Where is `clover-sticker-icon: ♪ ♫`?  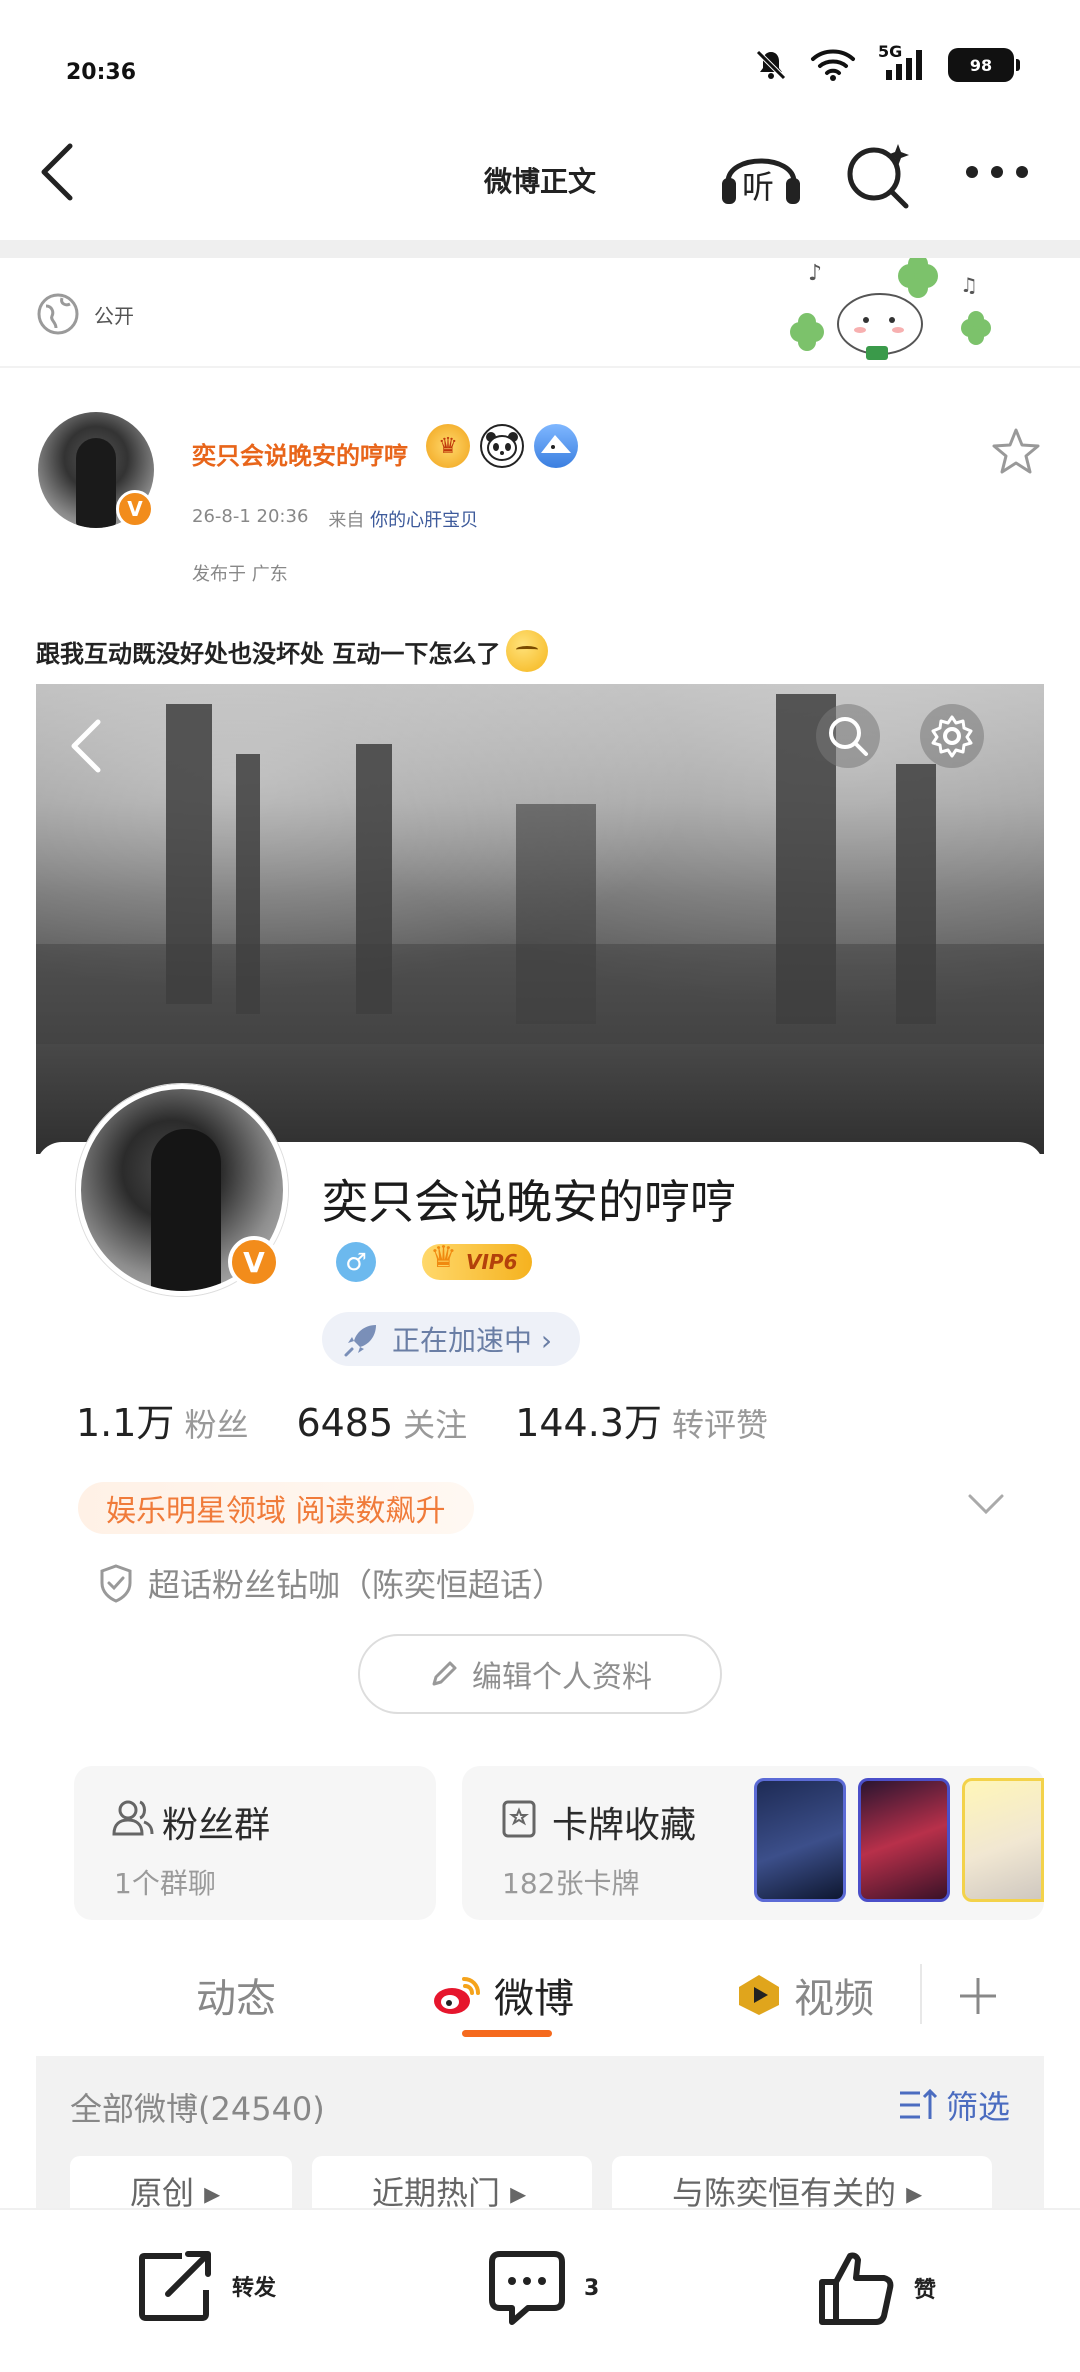
clover-sticker-icon: ♪ ♫ is located at coordinates (890, 309).